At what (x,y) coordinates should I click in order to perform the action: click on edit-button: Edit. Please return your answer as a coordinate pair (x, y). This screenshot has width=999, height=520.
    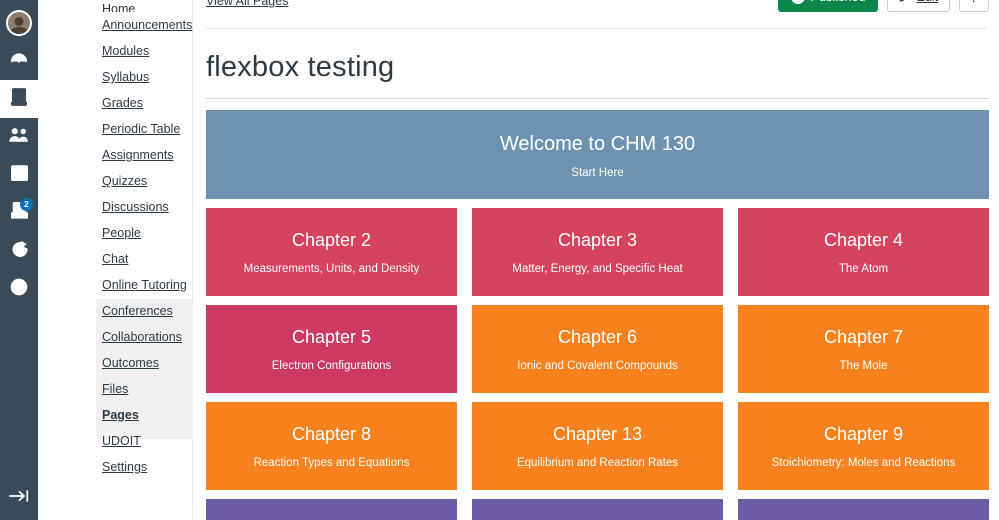
    Looking at the image, I should click on (918, 6).